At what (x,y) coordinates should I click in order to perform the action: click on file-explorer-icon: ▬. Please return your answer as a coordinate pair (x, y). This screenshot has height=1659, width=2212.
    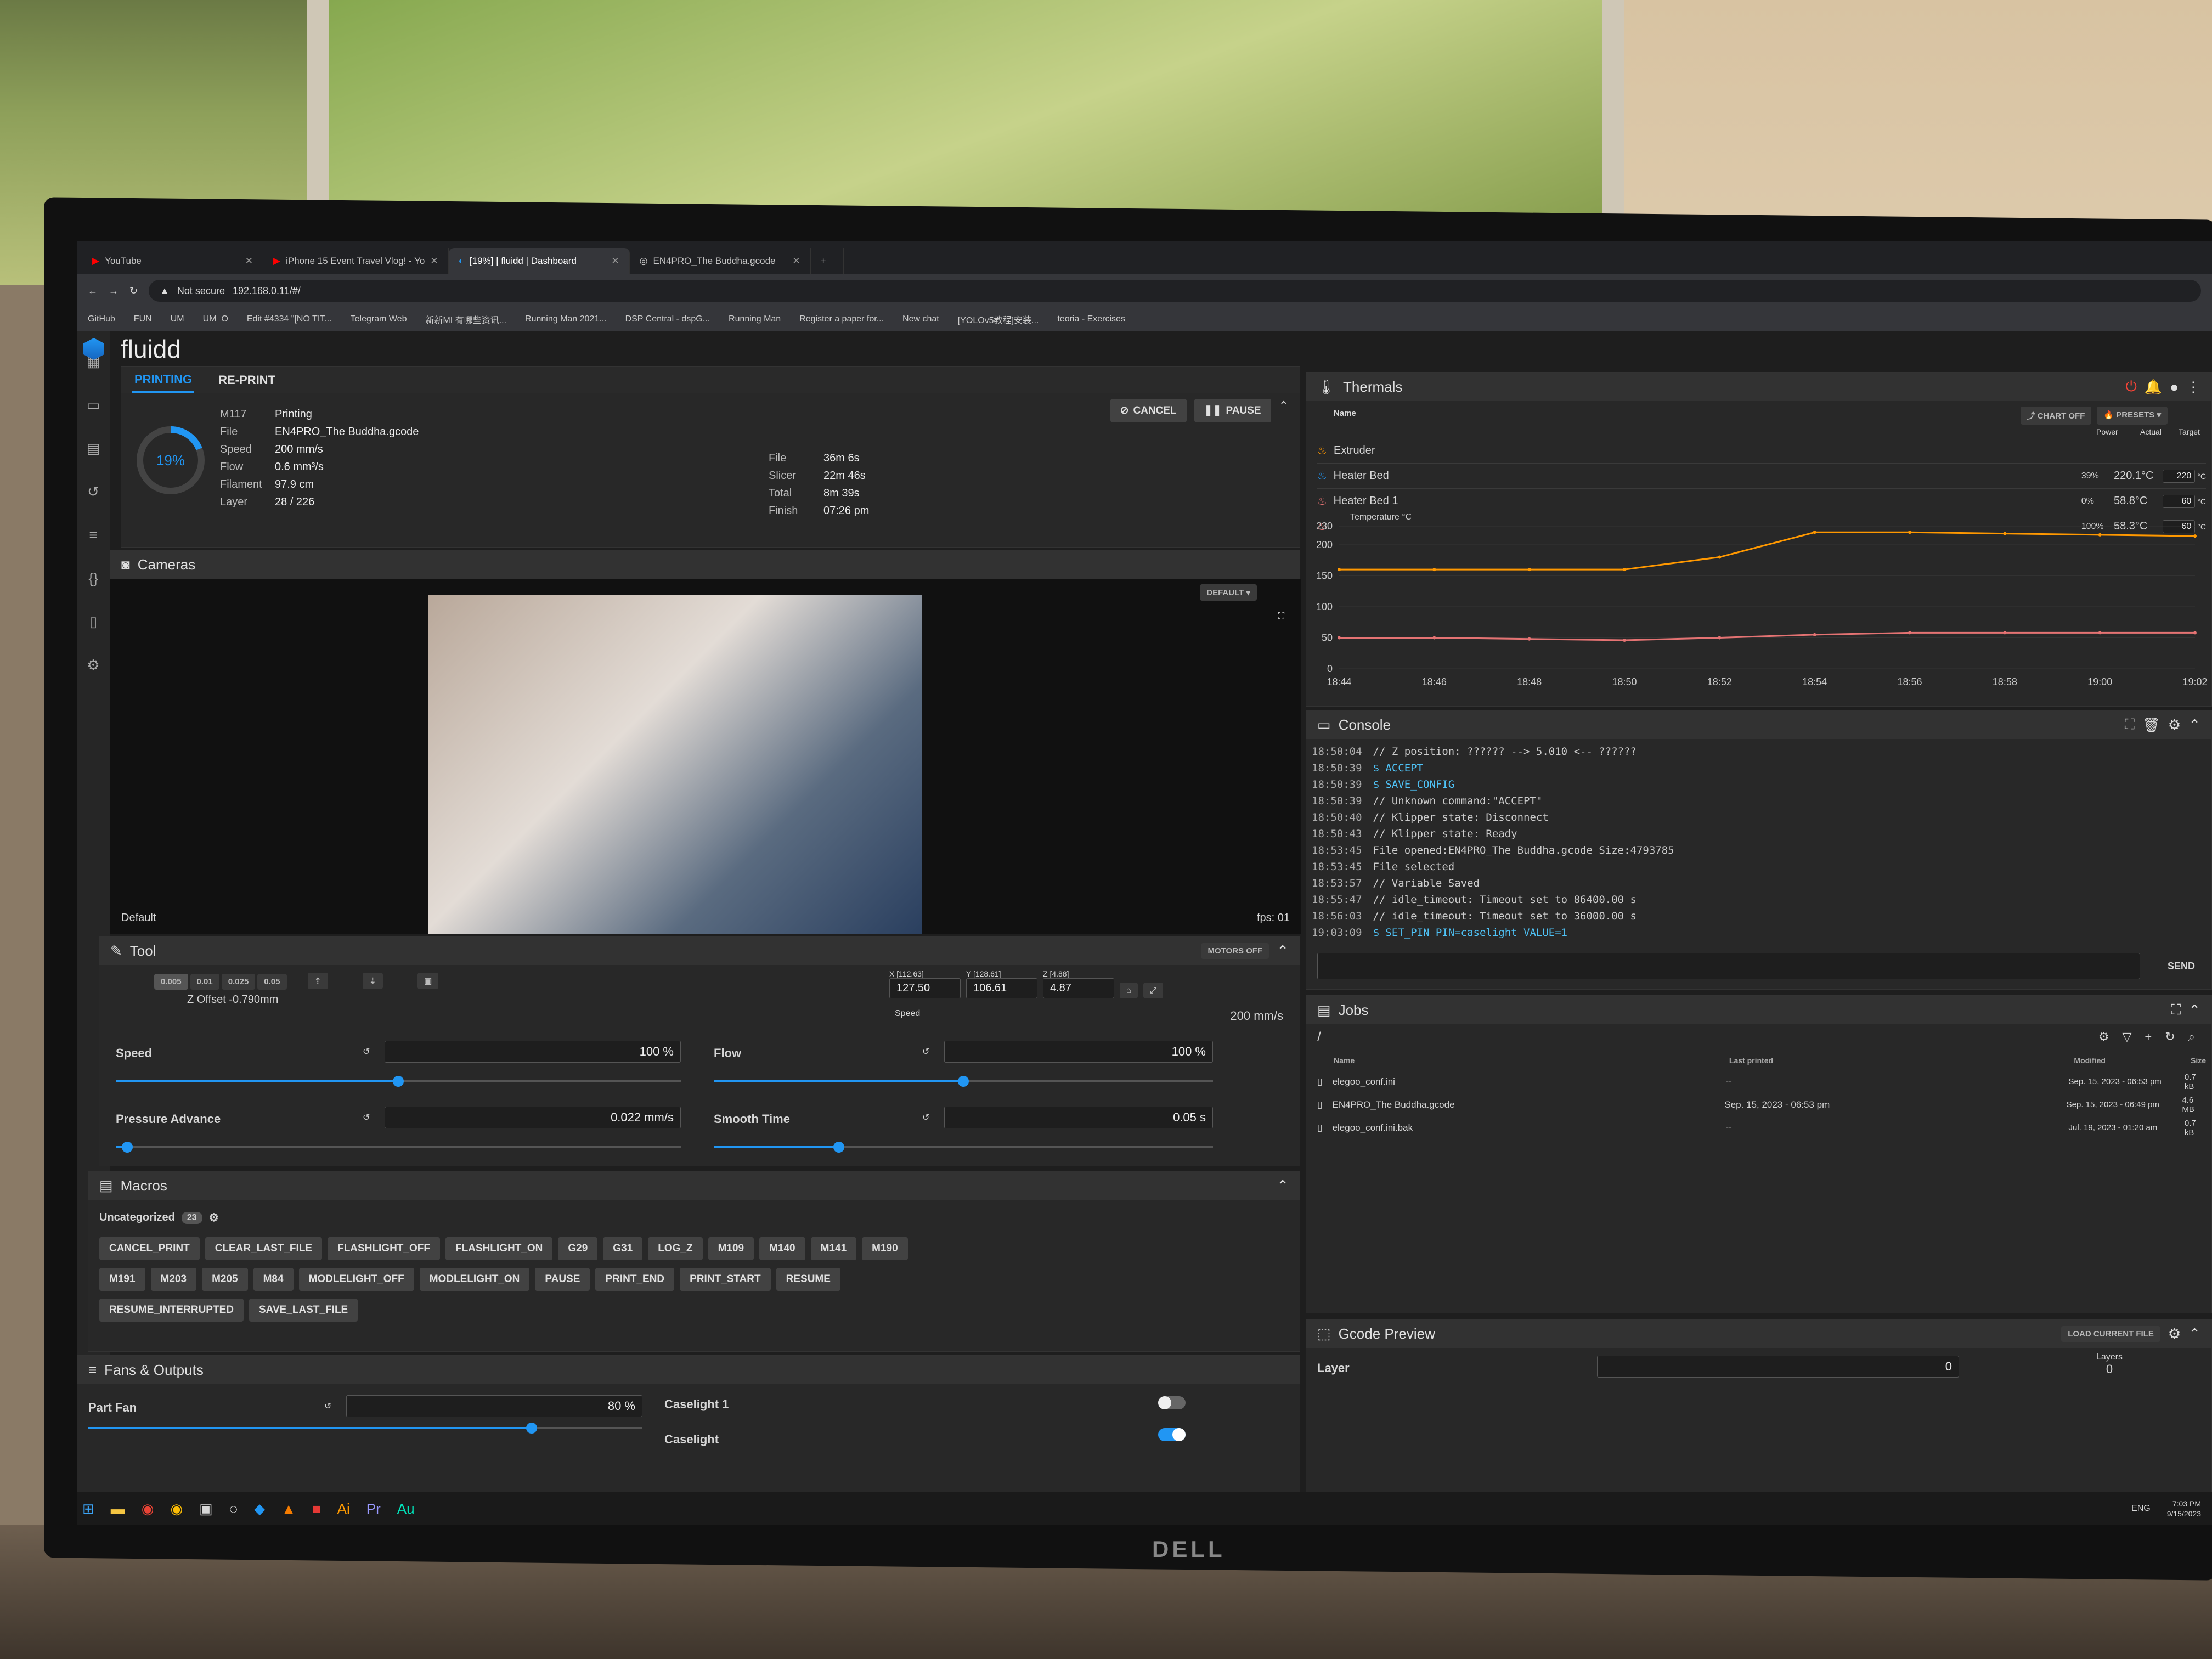
    Looking at the image, I should click on (118, 1508).